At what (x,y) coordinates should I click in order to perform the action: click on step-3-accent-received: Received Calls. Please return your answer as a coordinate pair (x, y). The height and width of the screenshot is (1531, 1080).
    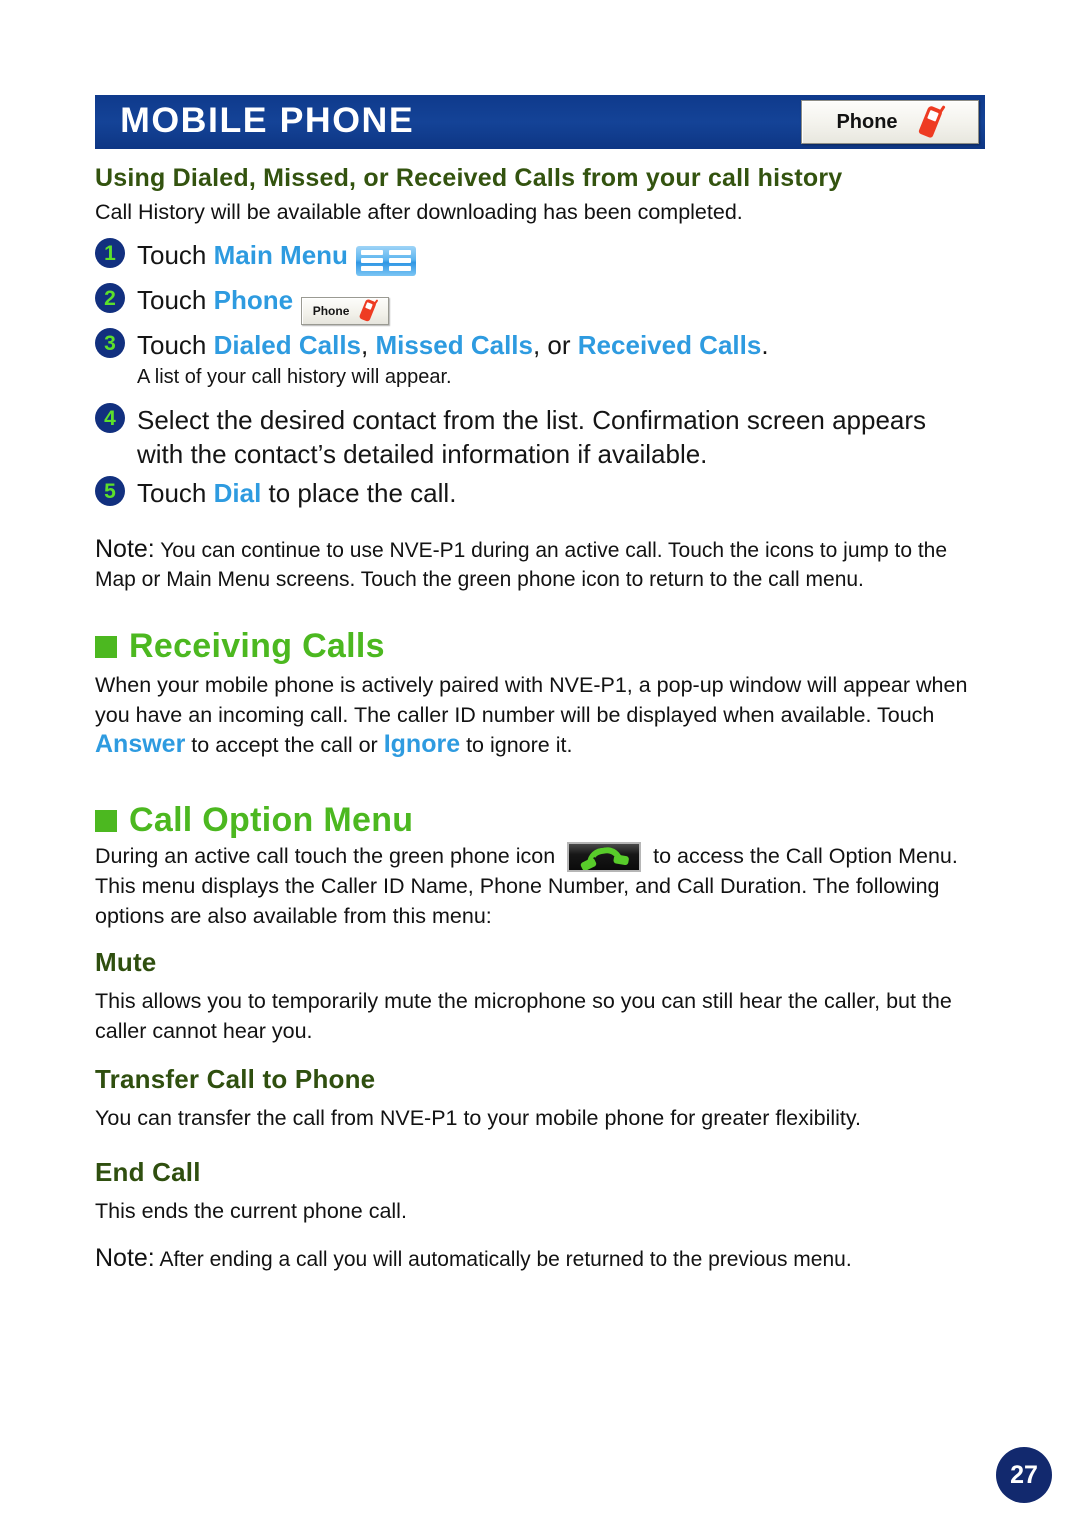
    Looking at the image, I should click on (670, 345).